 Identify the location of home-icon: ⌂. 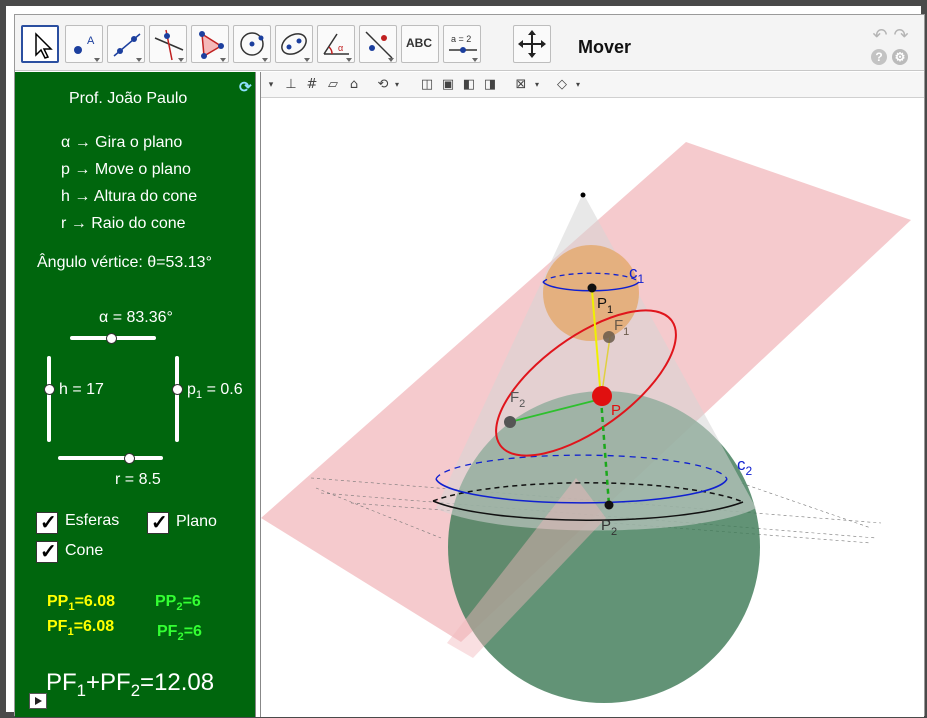
(354, 85).